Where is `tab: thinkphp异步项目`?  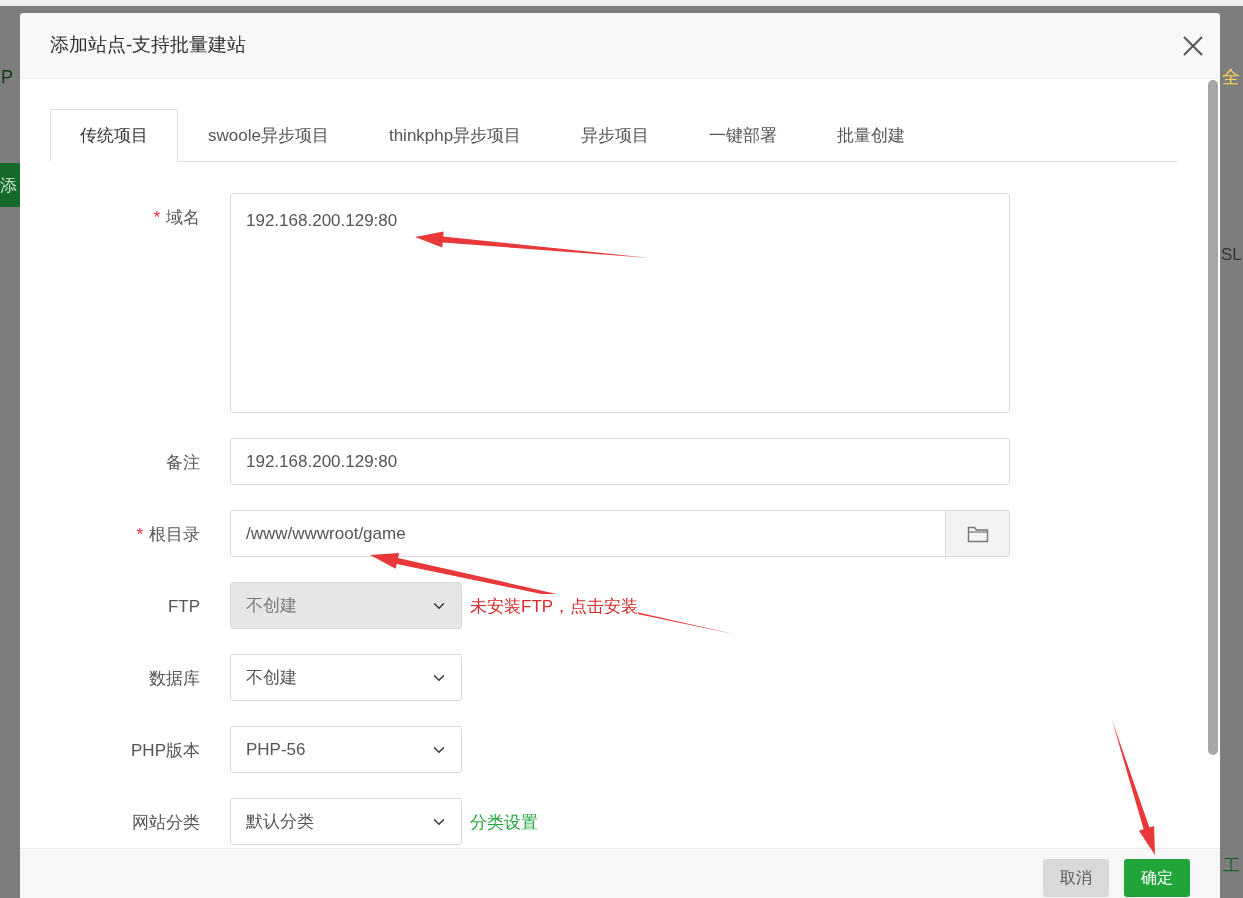
tab: thinkphp异步项目 is located at coordinates (455, 135).